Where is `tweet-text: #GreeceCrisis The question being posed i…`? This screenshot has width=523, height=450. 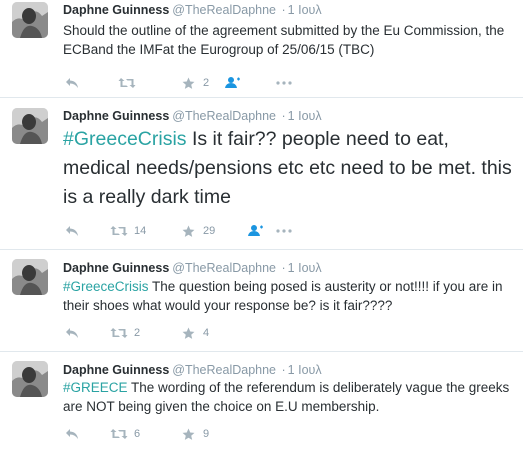 tweet-text: #GreeceCrisis The question being posed i… is located at coordinates (288, 296).